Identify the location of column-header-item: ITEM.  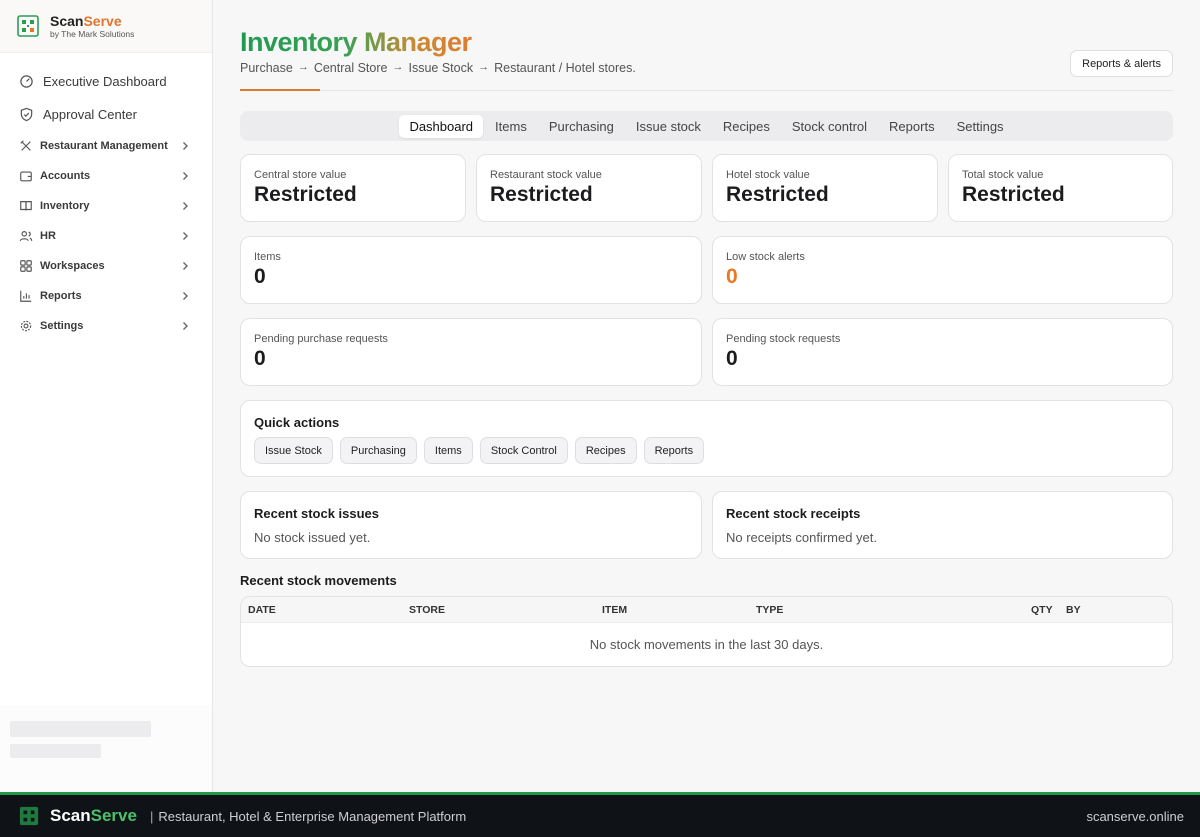
(615, 610).